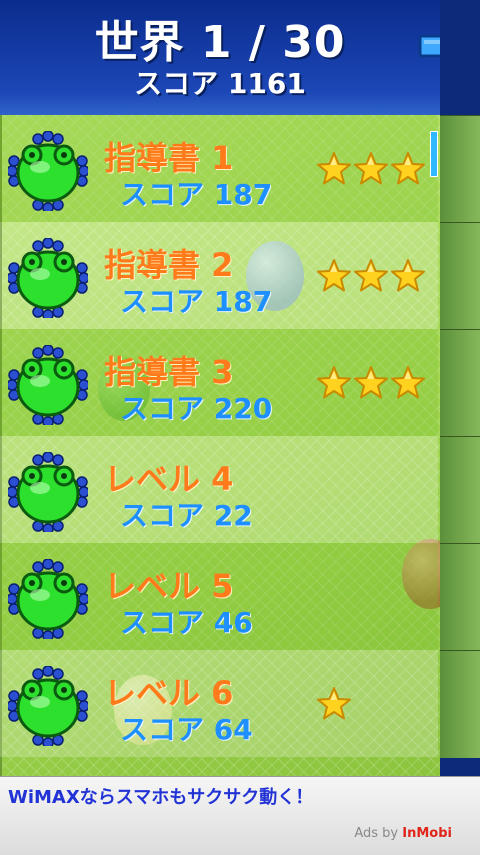 The width and height of the screenshot is (480, 855). What do you see at coordinates (220, 83) in the screenshot?
I see `world-score: スコア 1161` at bounding box center [220, 83].